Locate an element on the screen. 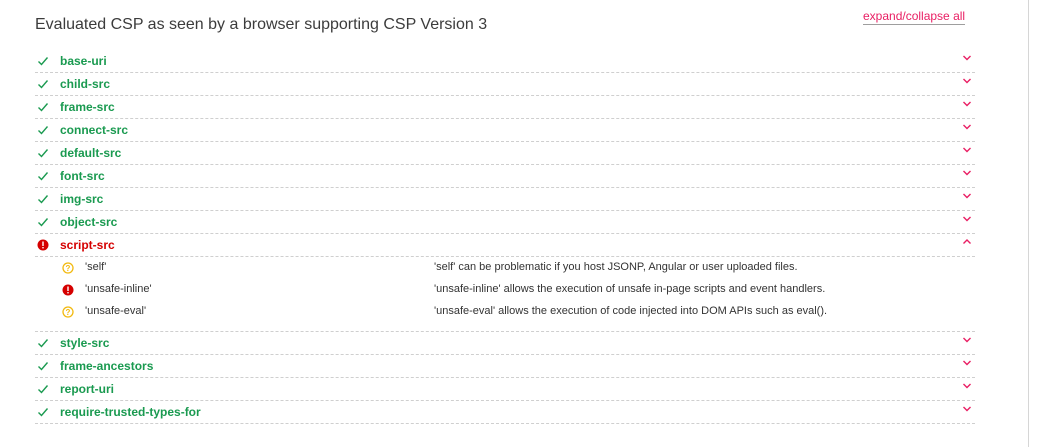  directive-row: default-src is located at coordinates (505, 153).